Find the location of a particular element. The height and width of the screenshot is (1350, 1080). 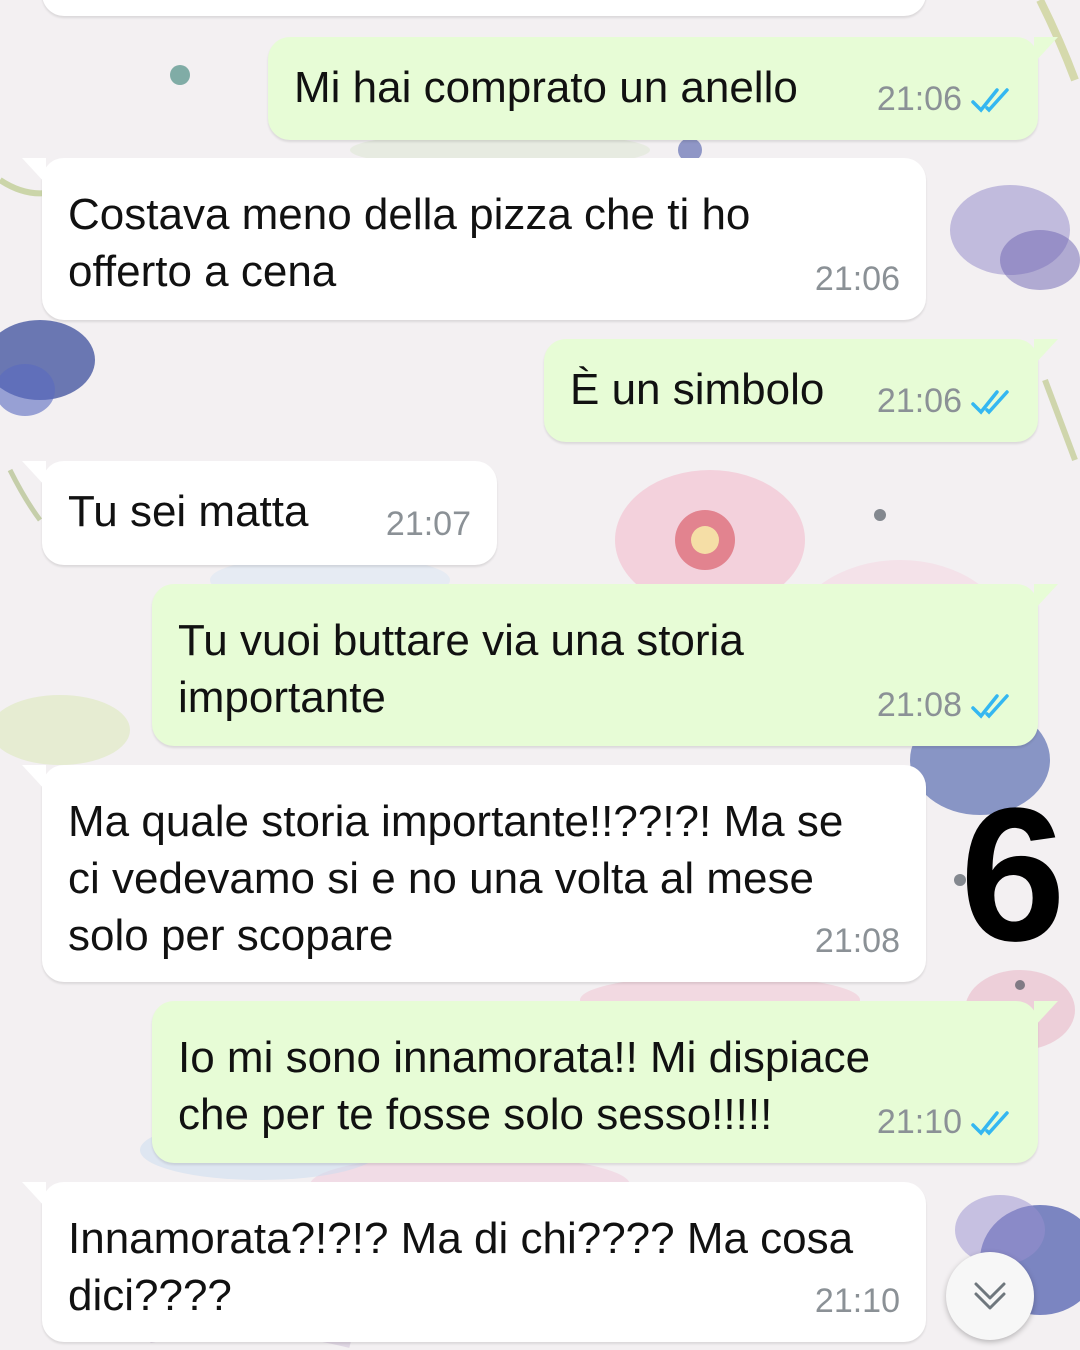

scroll-to-bottom-button is located at coordinates (990, 1296).